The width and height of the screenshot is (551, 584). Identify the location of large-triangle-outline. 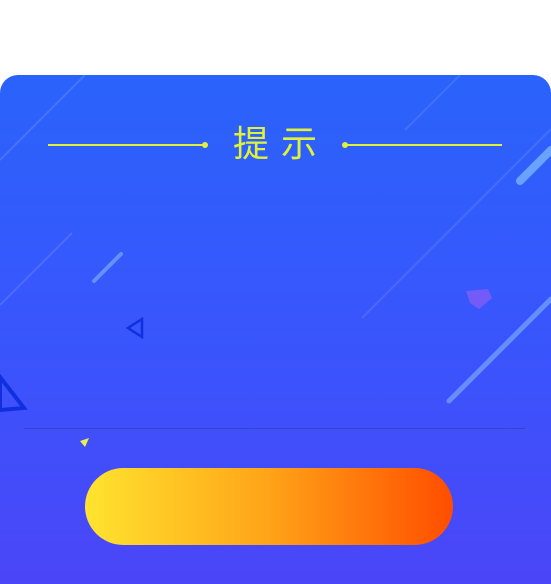
(14, 393).